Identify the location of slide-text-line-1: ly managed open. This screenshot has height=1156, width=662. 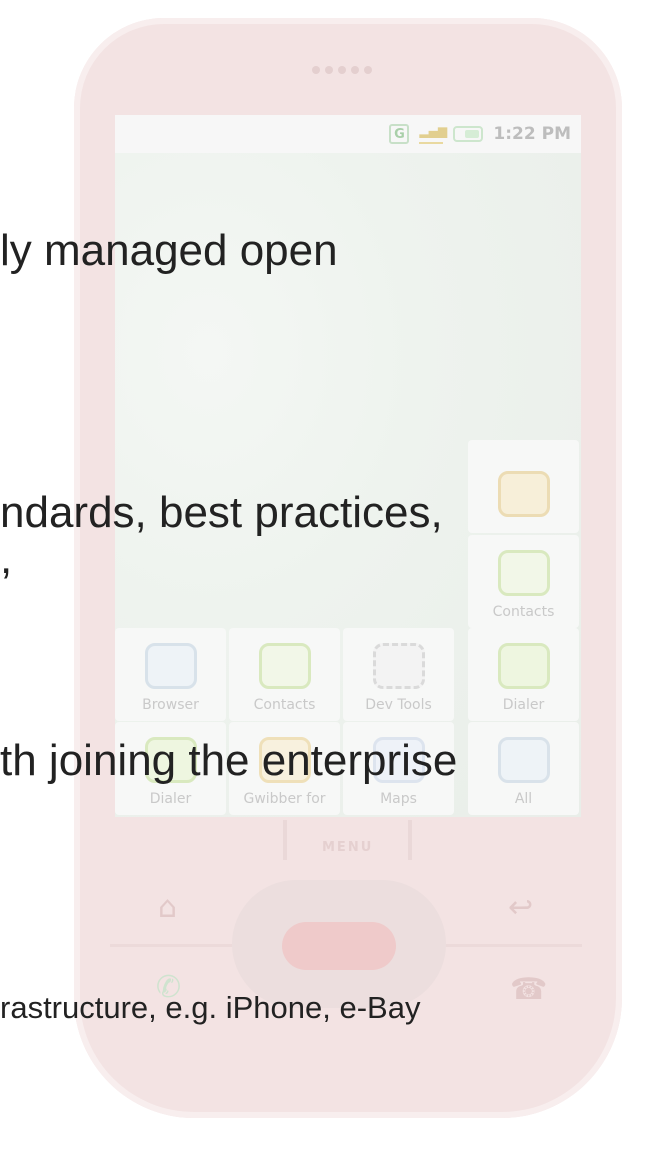
(169, 250).